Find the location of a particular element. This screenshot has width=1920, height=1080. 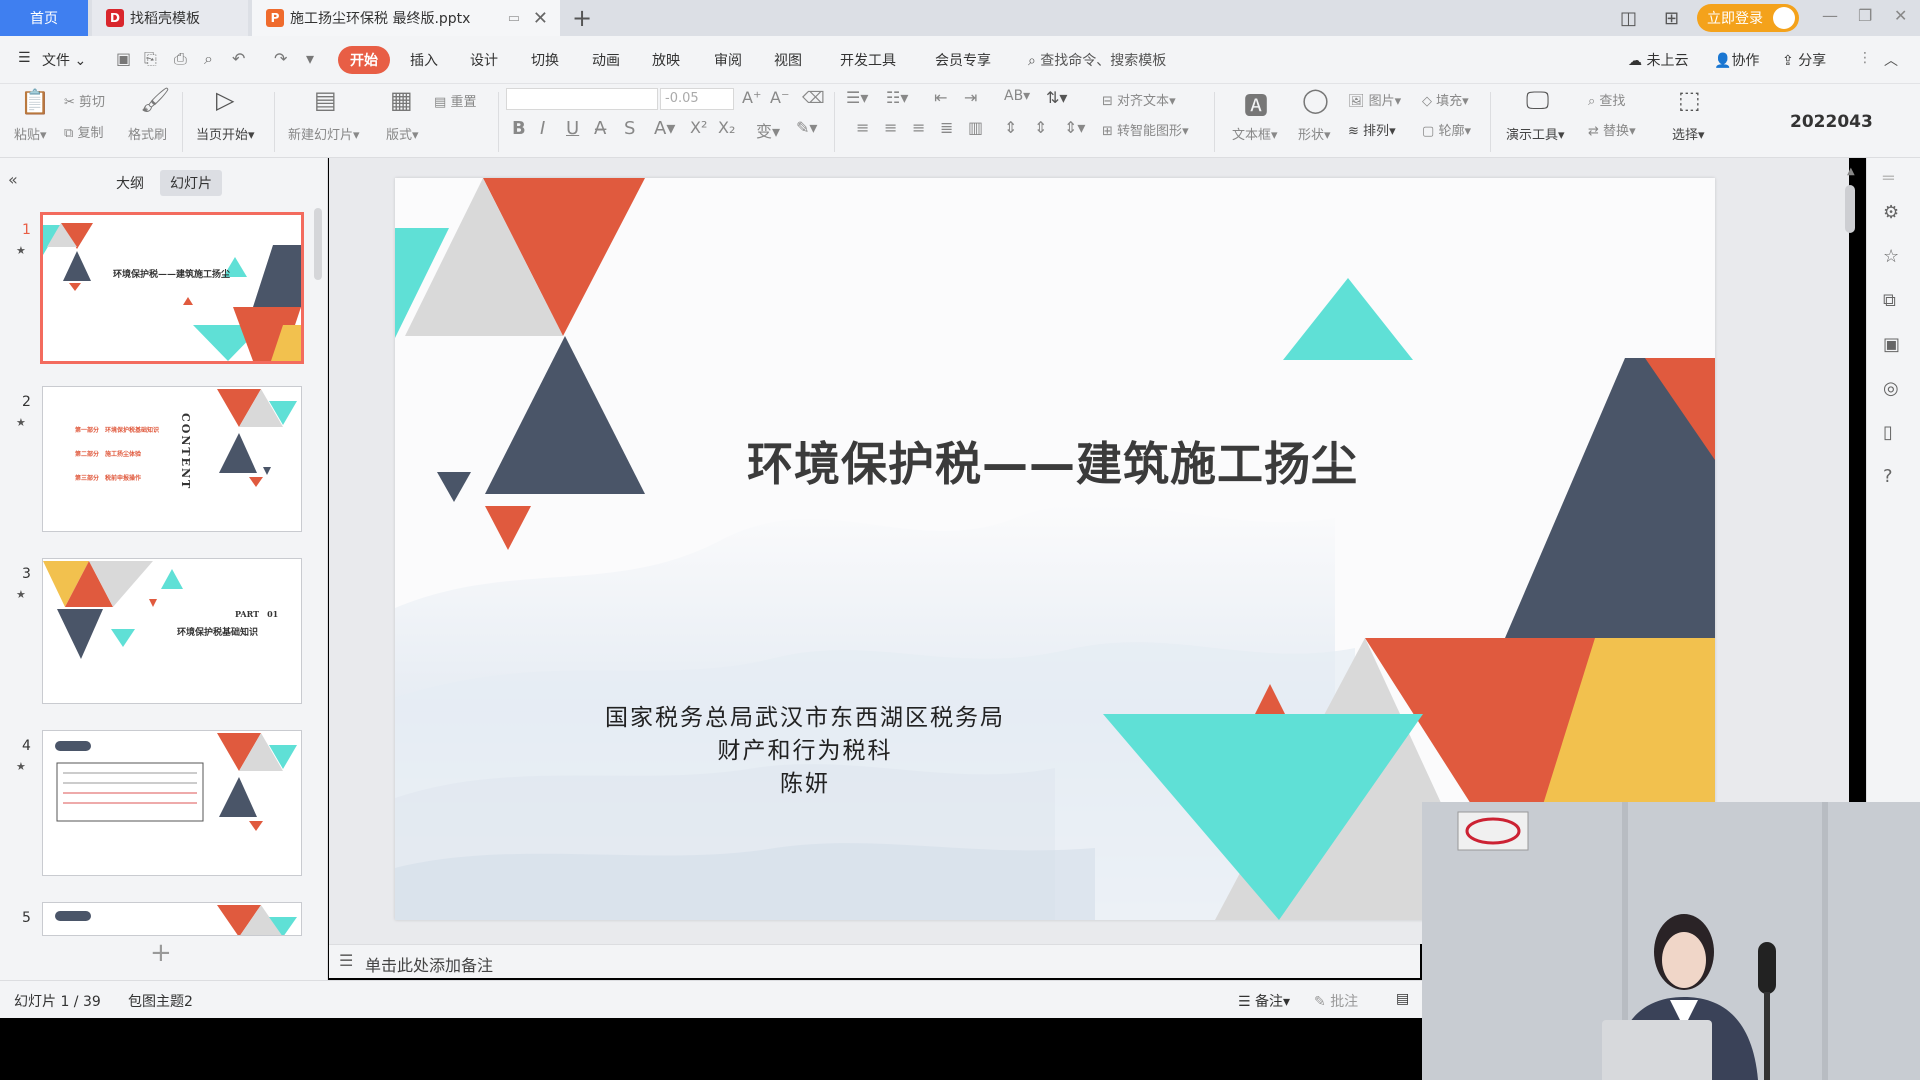

format-painter-button: 格式刷 is located at coordinates (147, 133).